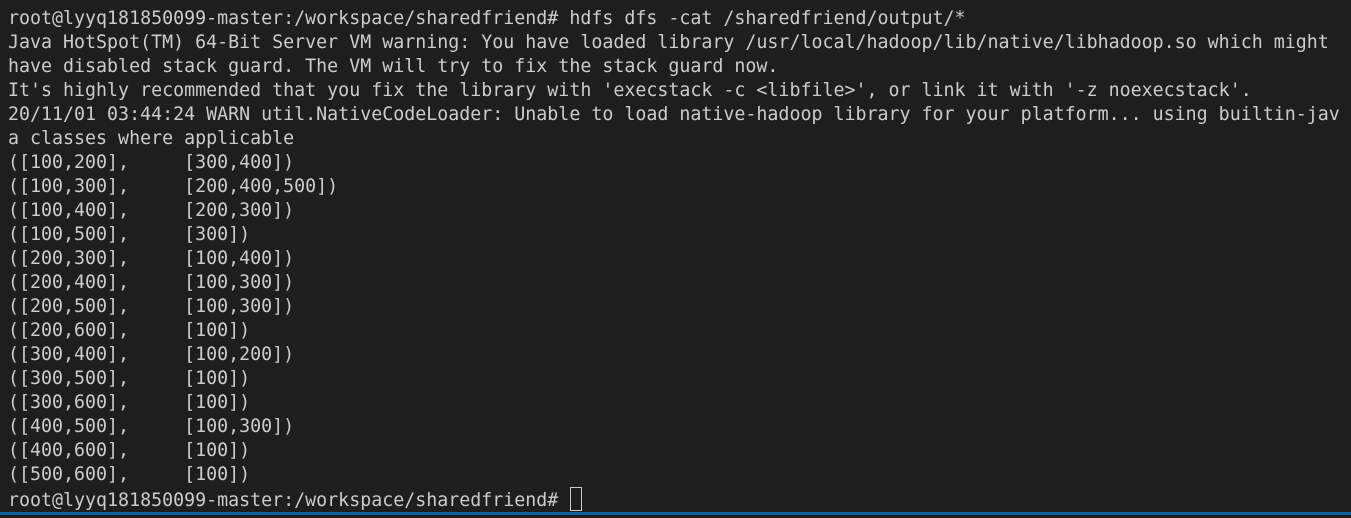 The image size is (1351, 518). Describe the element at coordinates (675, 513) in the screenshot. I see `panel-bottom-border` at that location.